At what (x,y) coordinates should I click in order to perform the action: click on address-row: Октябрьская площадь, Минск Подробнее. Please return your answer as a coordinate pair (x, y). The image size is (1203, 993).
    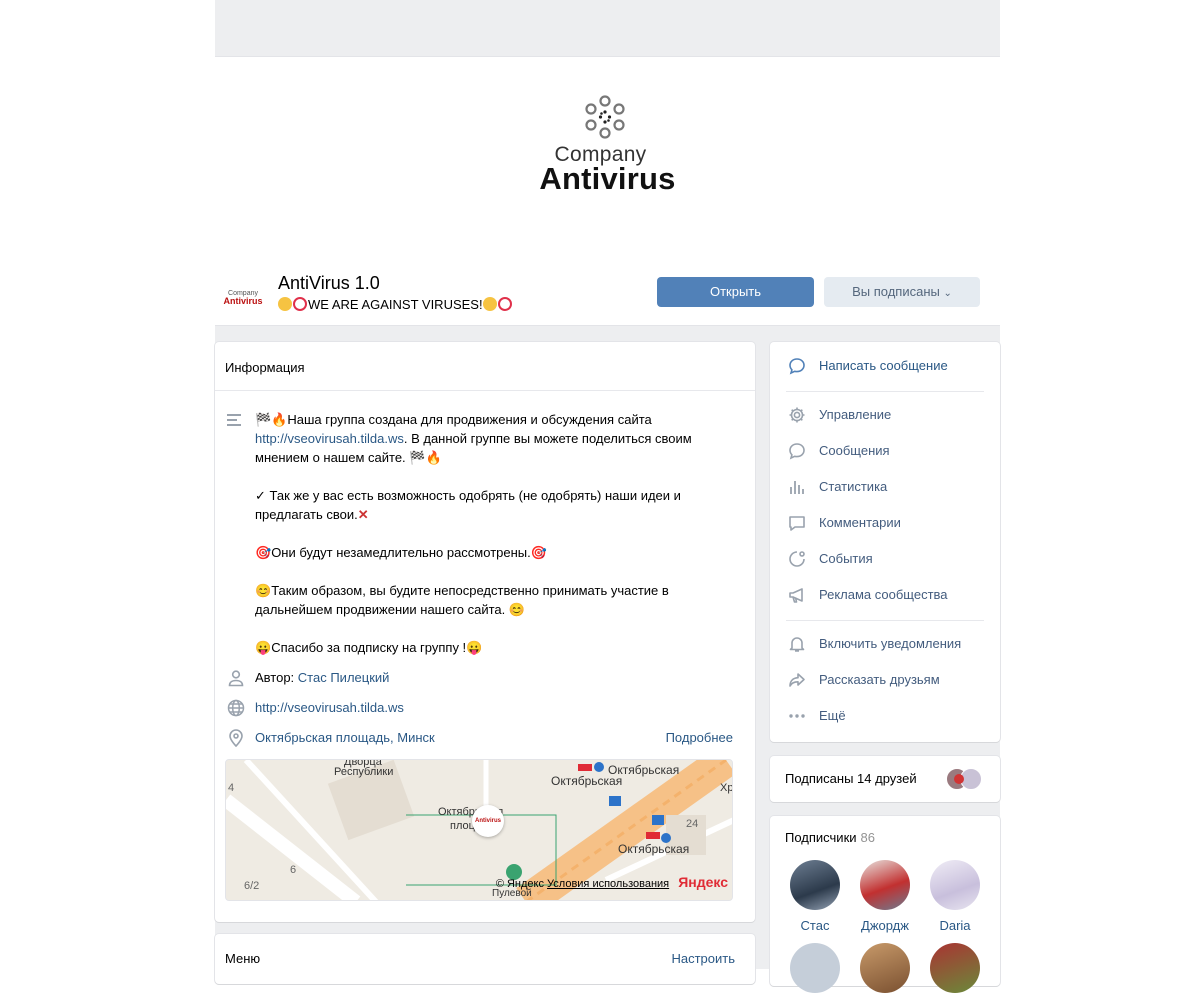
    Looking at the image, I should click on (485, 738).